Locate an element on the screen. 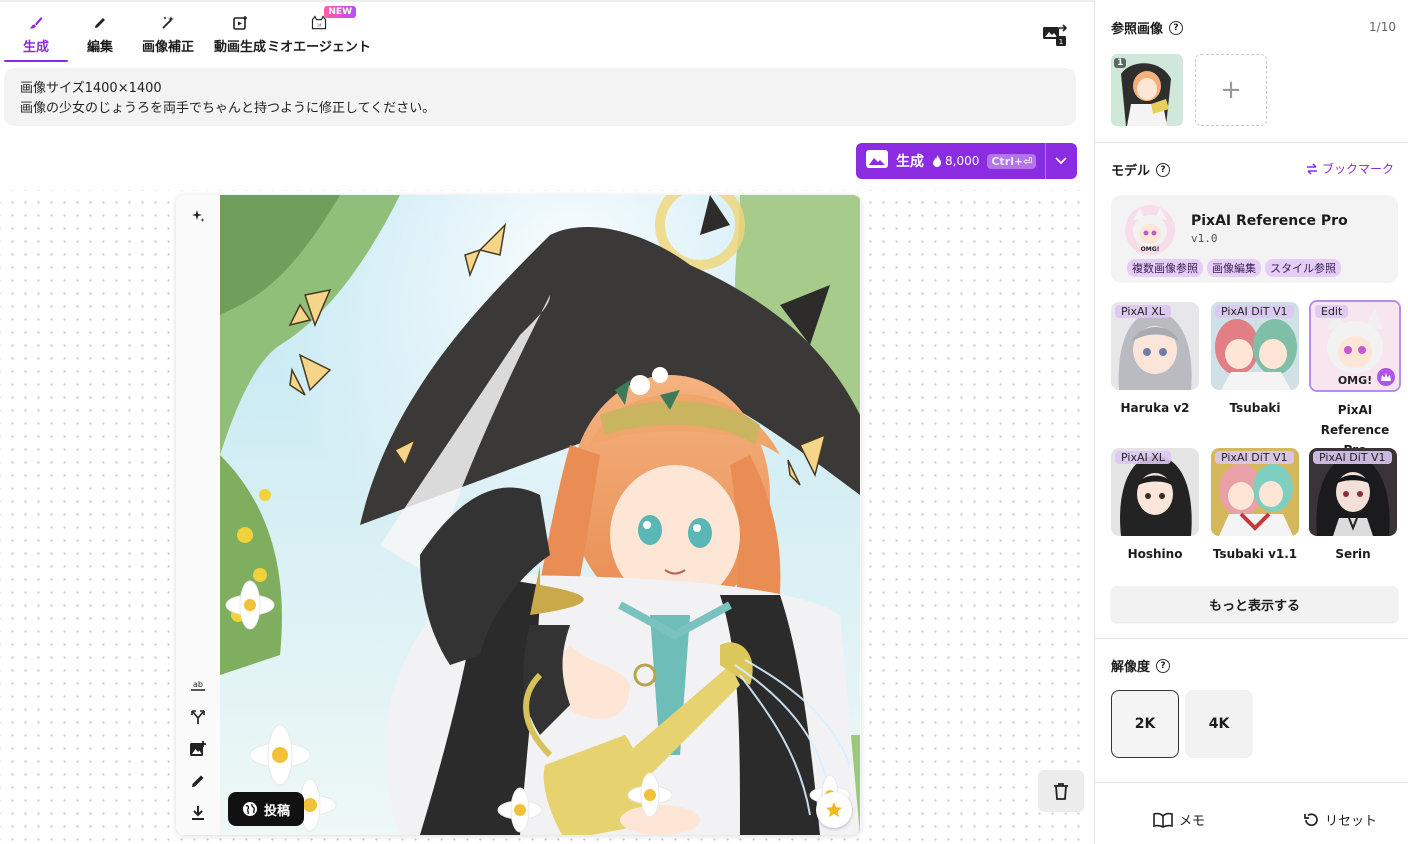 Image resolution: width=1408 pixels, height=844 pixels. star-icon is located at coordinates (834, 809).